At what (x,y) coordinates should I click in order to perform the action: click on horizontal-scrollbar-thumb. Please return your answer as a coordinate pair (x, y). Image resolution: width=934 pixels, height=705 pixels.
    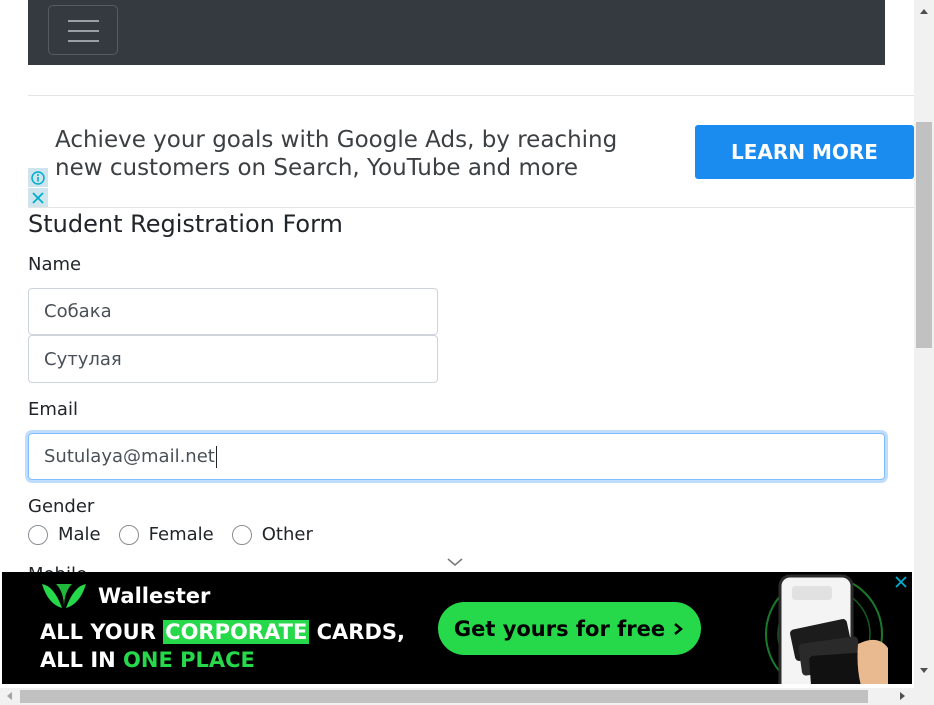
    Looking at the image, I should click on (444, 696).